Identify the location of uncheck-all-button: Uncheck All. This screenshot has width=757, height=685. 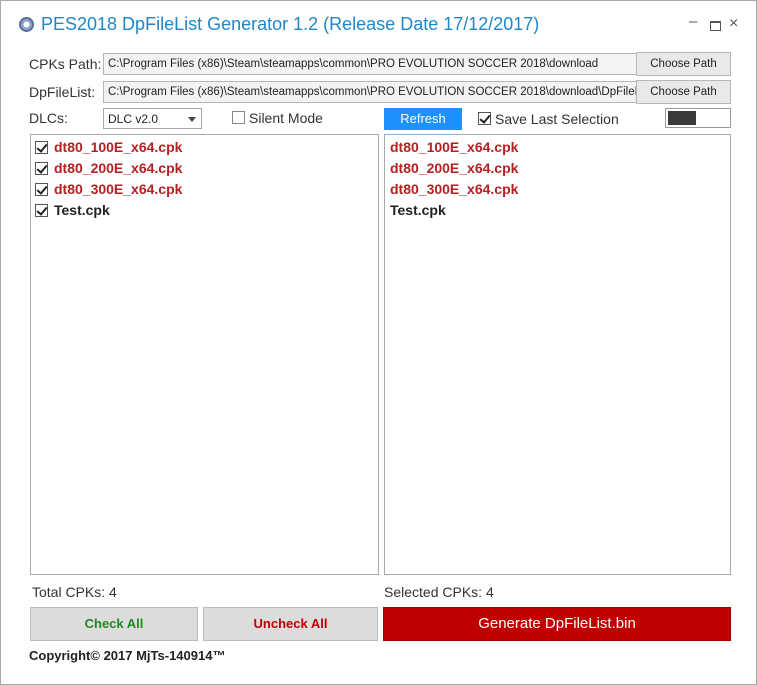
(290, 624).